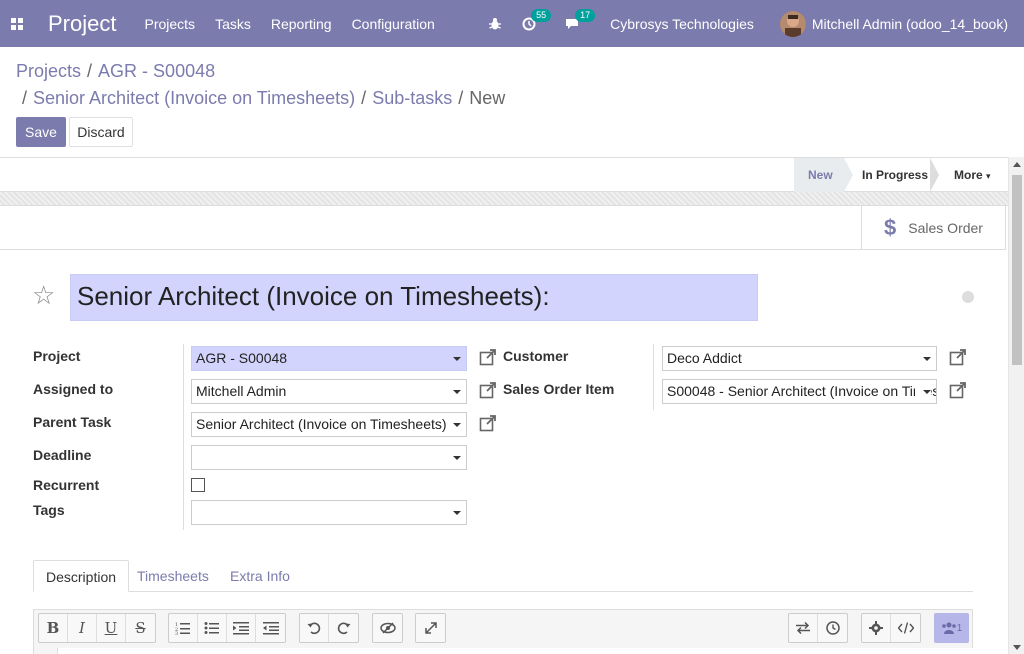 The image size is (1024, 654). I want to click on redo-icon, so click(343, 628).